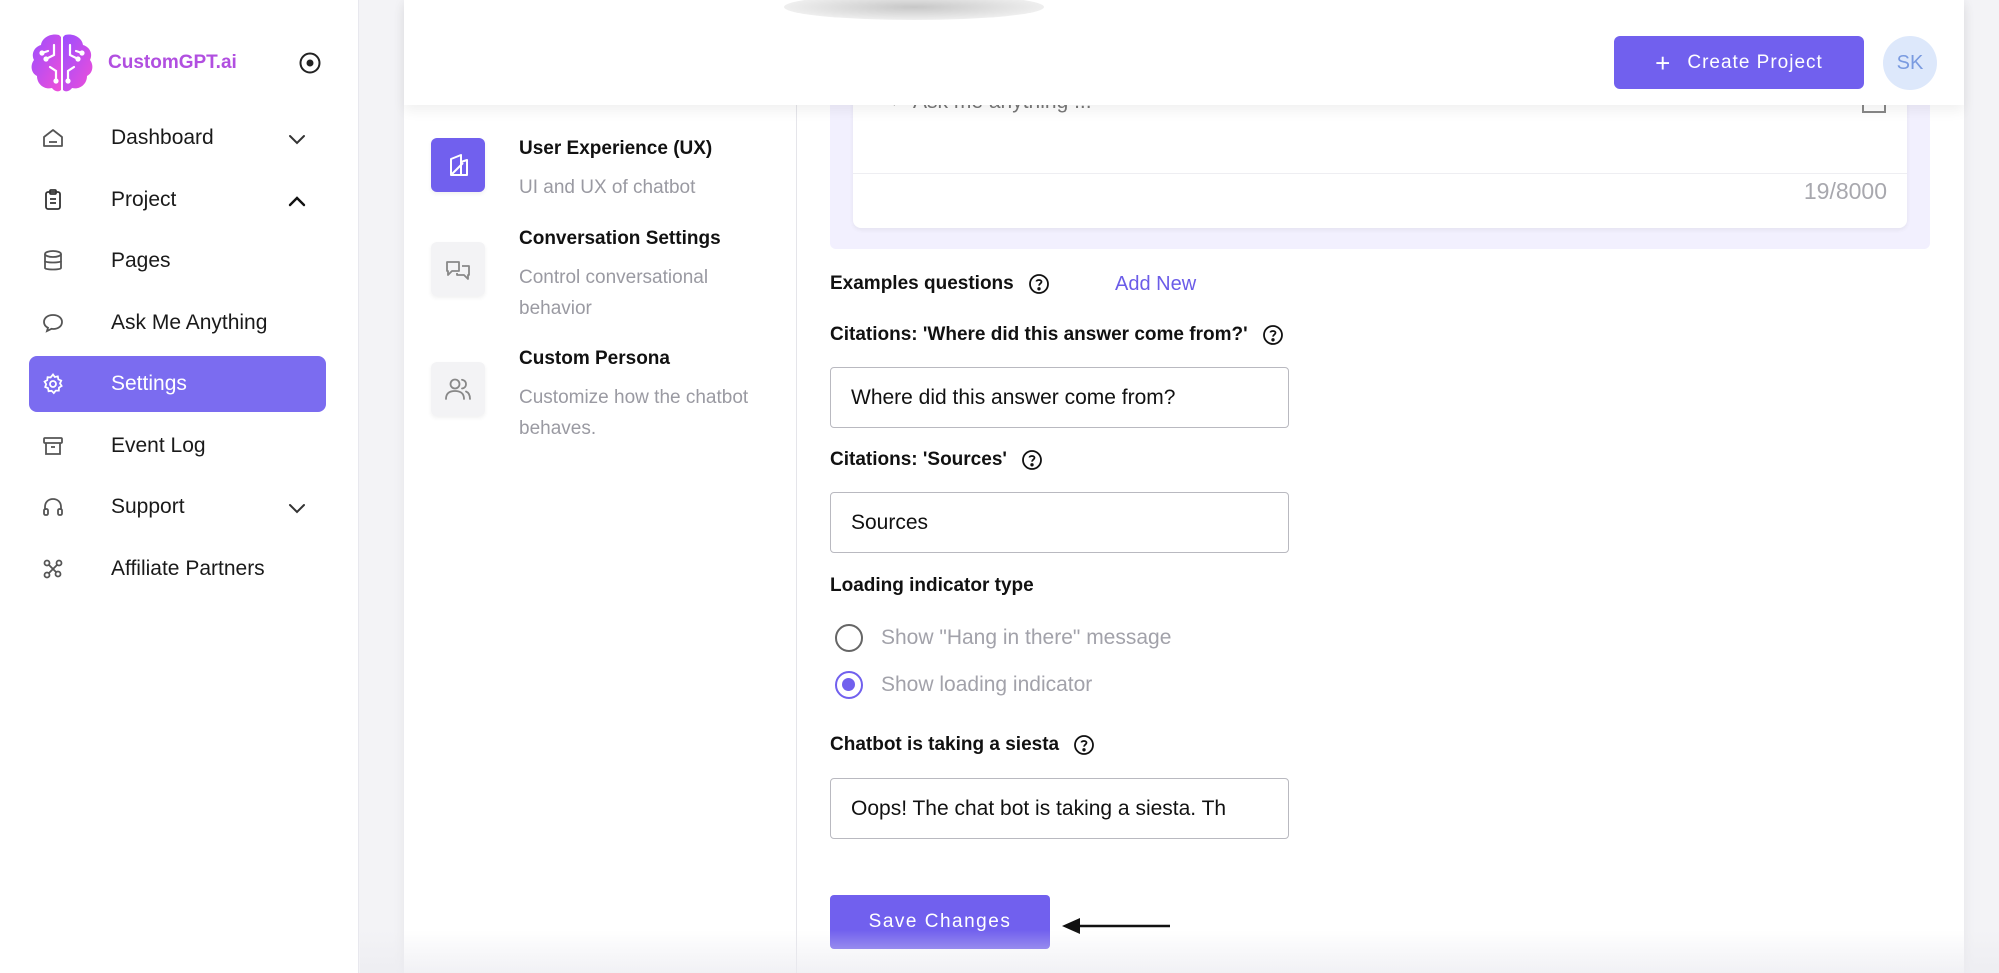  Describe the element at coordinates (987, 684) in the screenshot. I see `radio-label: Show loading indicator` at that location.